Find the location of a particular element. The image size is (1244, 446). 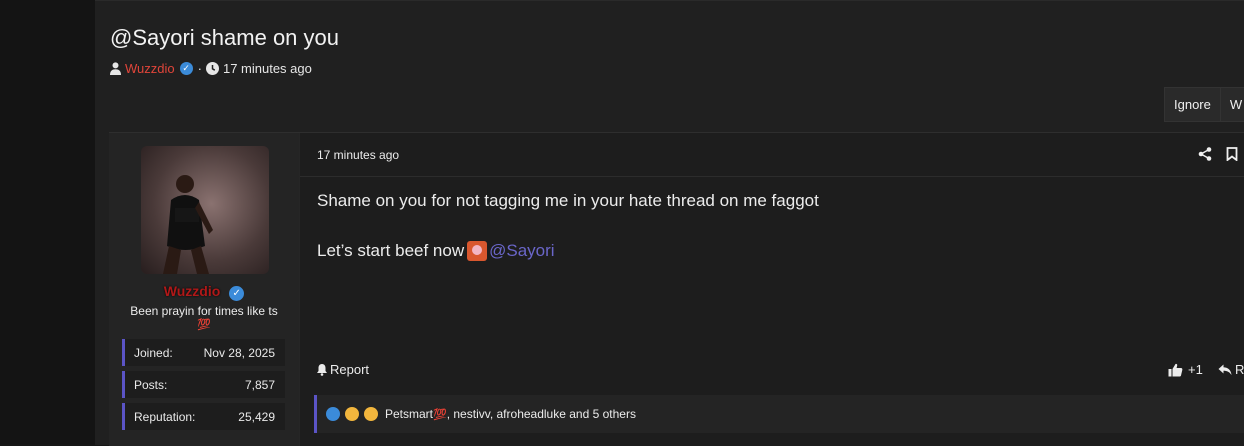

post-message-line: Let’s start beef now @Sayori is located at coordinates (436, 251).